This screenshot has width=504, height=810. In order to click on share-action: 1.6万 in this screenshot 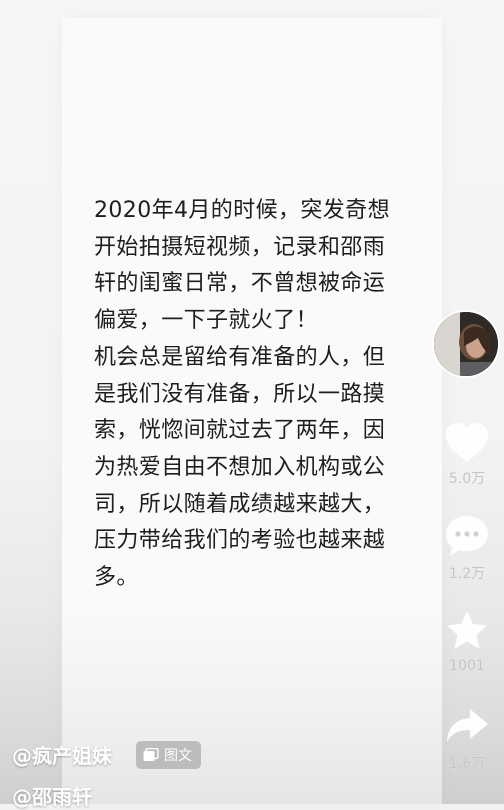, I will do `click(467, 738)`.